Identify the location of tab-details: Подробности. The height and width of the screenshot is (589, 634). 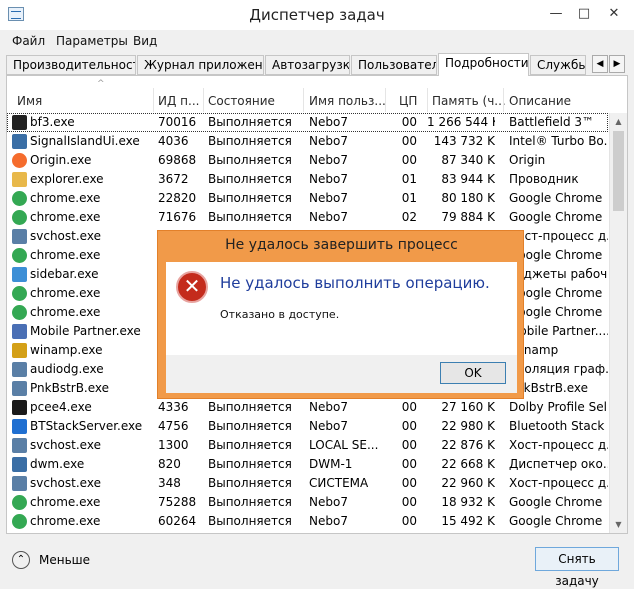
(483, 64).